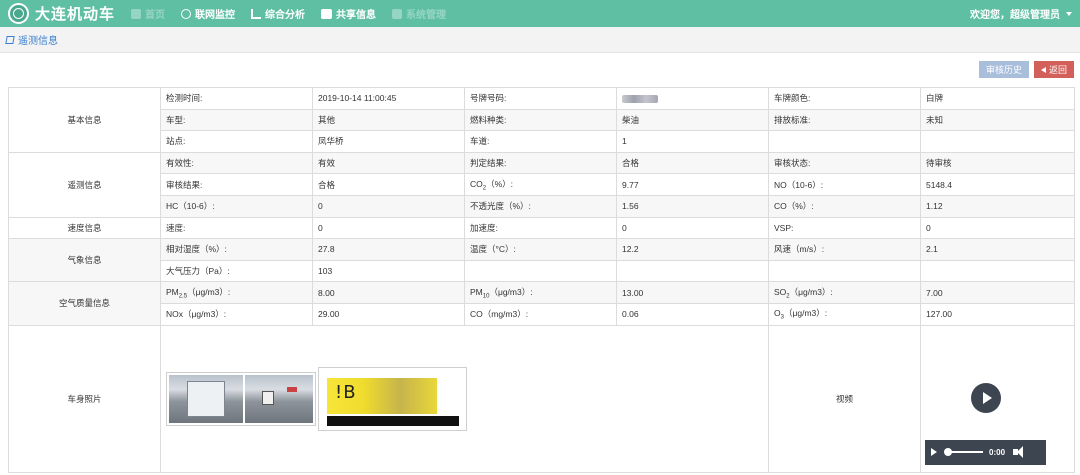 The width and height of the screenshot is (1080, 475). I want to click on monitor-icon, so click(186, 13).